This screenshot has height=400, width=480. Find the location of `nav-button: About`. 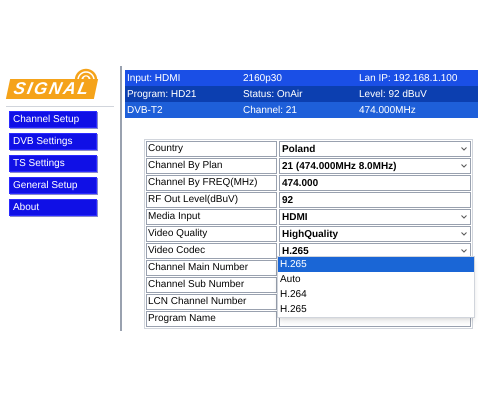

nav-button: About is located at coordinates (53, 207).